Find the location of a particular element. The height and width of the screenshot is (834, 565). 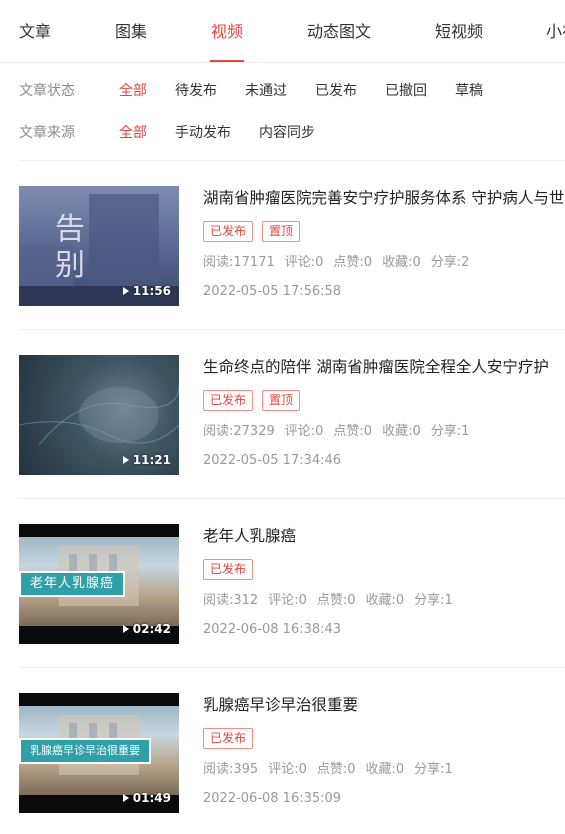

status-option-all: 全部 is located at coordinates (133, 91).